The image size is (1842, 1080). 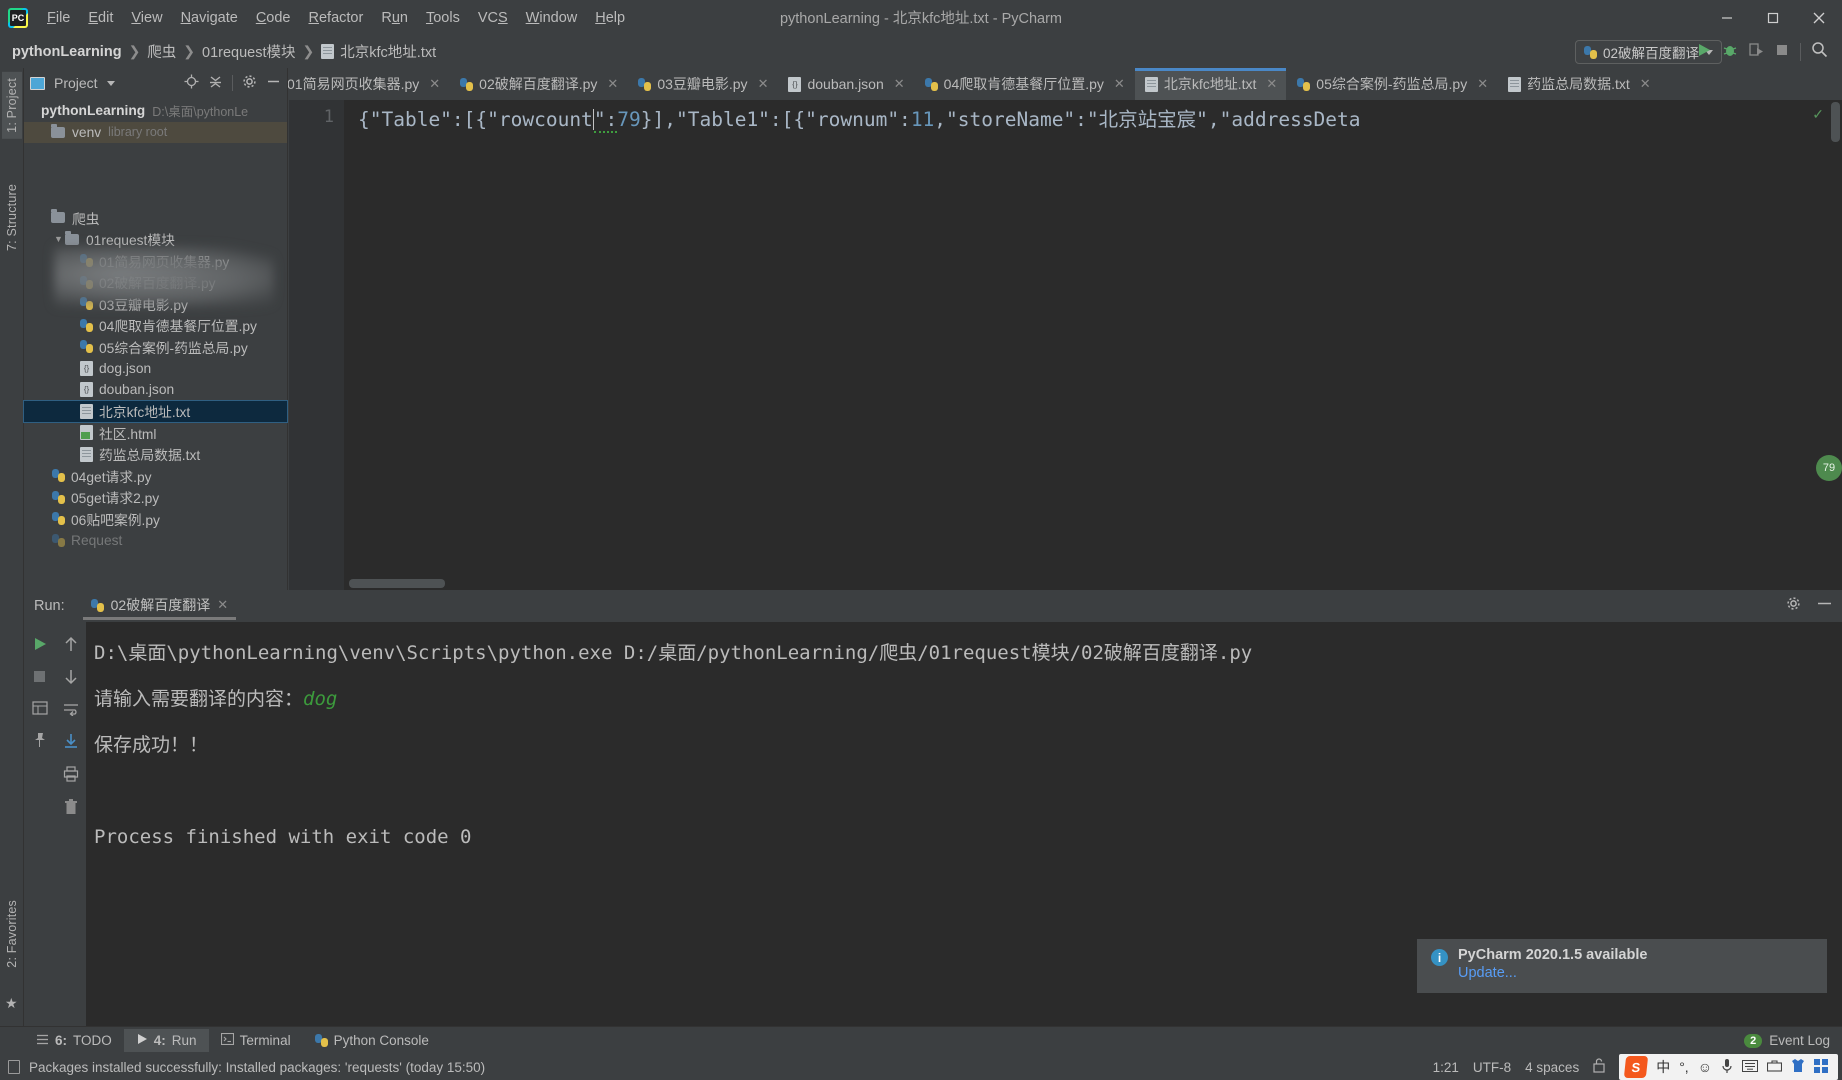 What do you see at coordinates (1782, 52) in the screenshot?
I see `stop-button` at bounding box center [1782, 52].